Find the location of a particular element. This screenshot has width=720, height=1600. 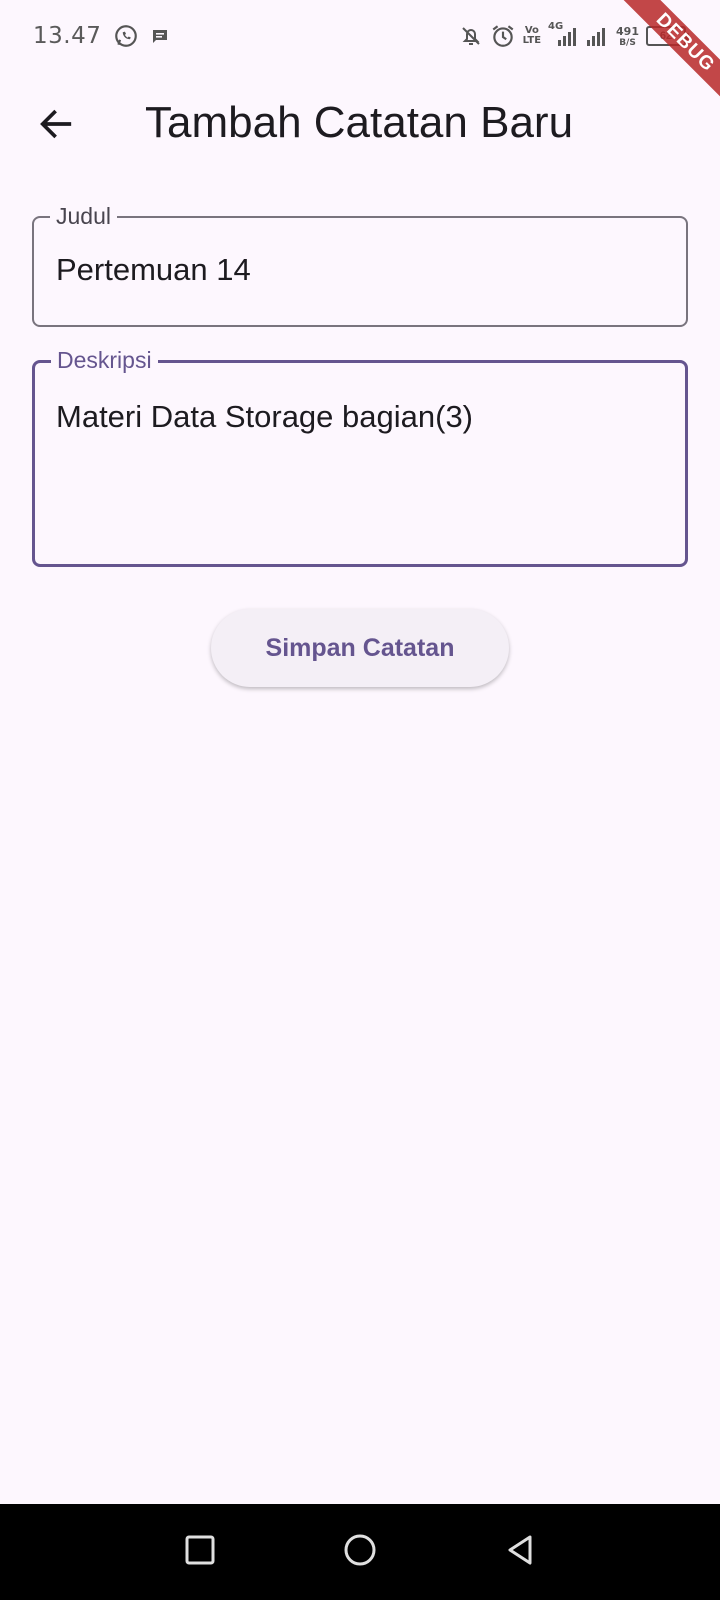

speed-unit: B/S is located at coordinates (627, 42).